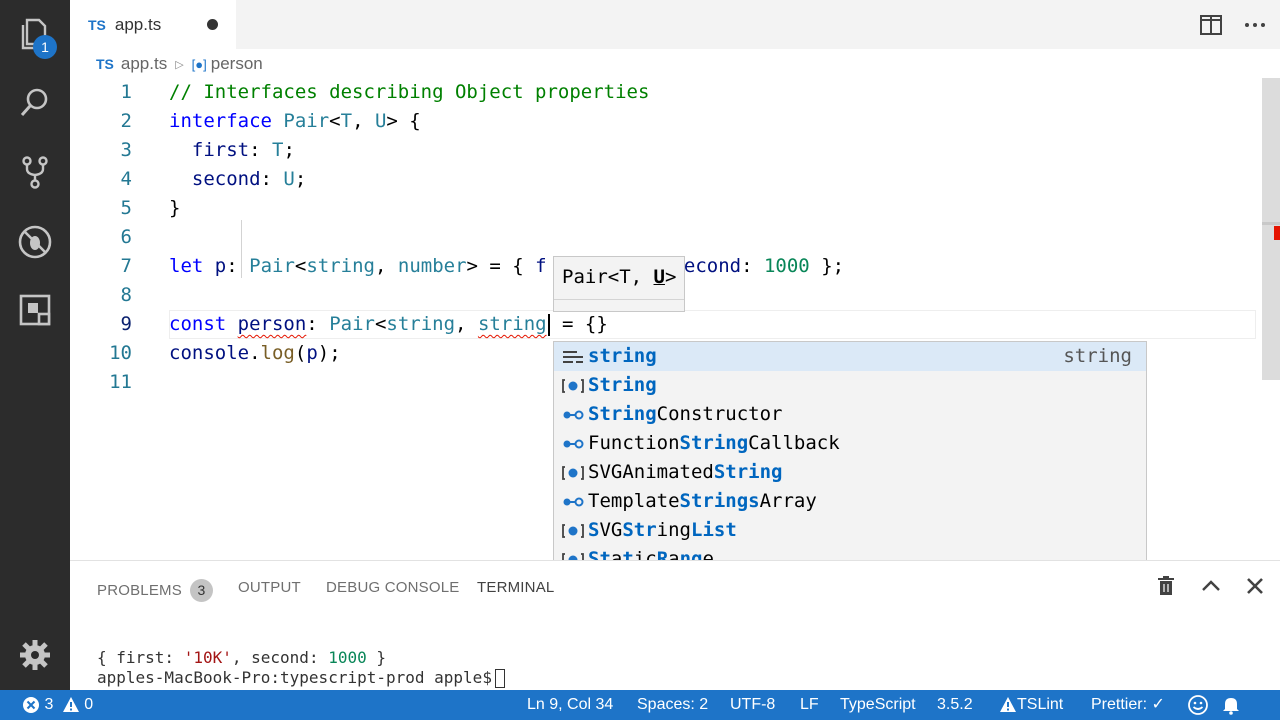 The width and height of the screenshot is (1280, 720). Describe the element at coordinates (1097, 356) in the screenshot. I see `suggestion-detail: string` at that location.